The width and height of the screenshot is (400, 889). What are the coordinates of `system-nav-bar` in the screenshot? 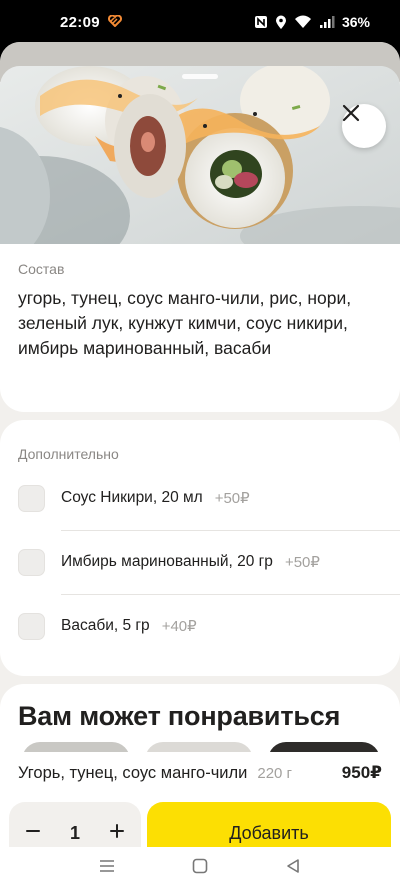 It's located at (200, 868).